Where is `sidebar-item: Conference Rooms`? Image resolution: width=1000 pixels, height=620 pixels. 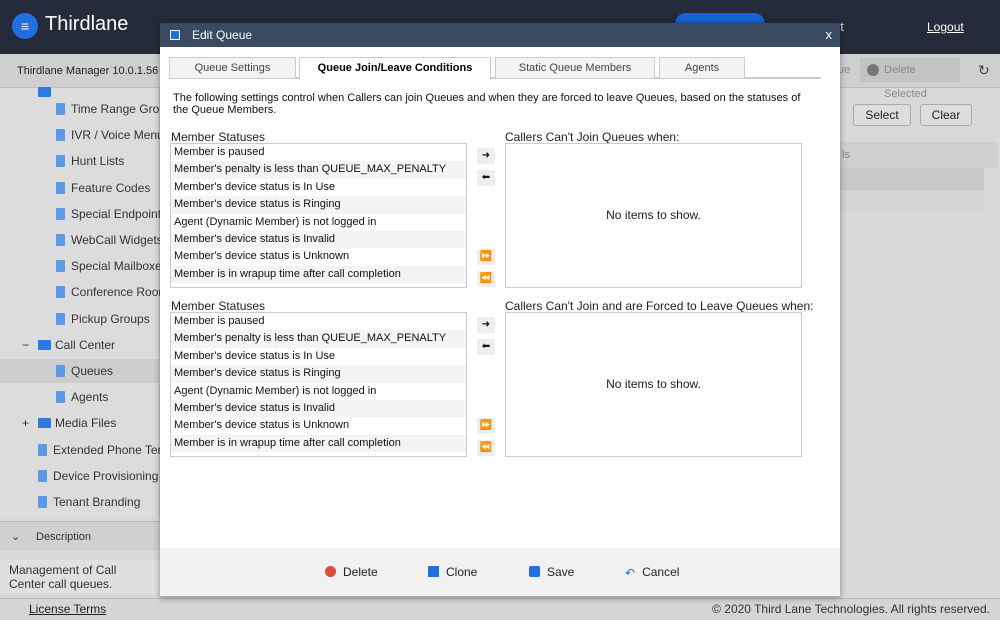 sidebar-item: Conference Rooms is located at coordinates (108, 292).